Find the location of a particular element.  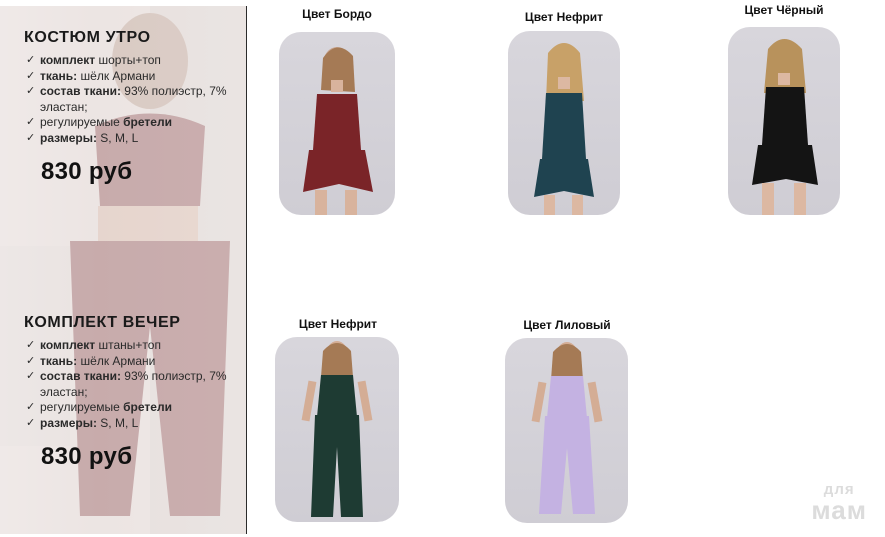

feature-item: ✓ комплект штаны+топ is located at coordinates (93, 345).